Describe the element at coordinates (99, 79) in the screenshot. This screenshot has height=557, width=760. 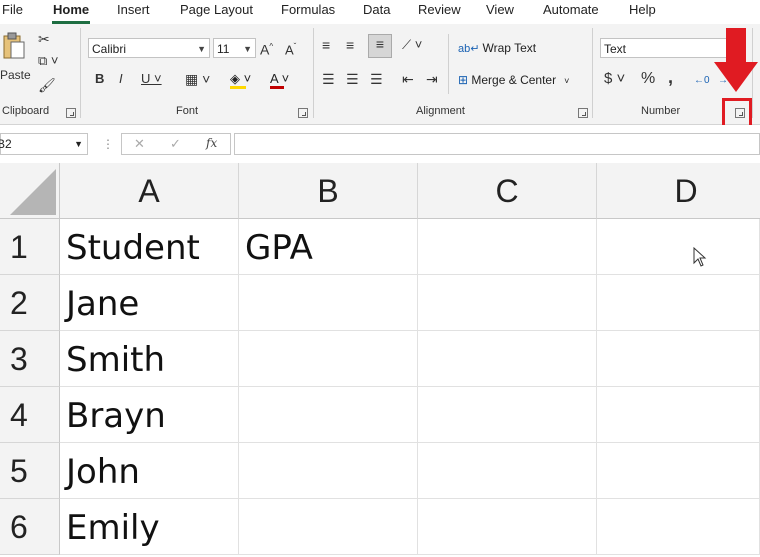
I see `bold-icon: B` at that location.